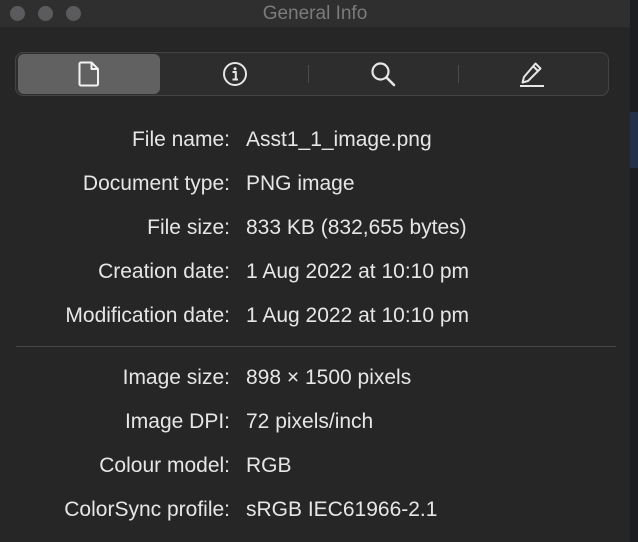 The width and height of the screenshot is (638, 542). I want to click on creation-date-row: Creation date: 1 Aug 2022 at 10:10 pm, so click(315, 272).